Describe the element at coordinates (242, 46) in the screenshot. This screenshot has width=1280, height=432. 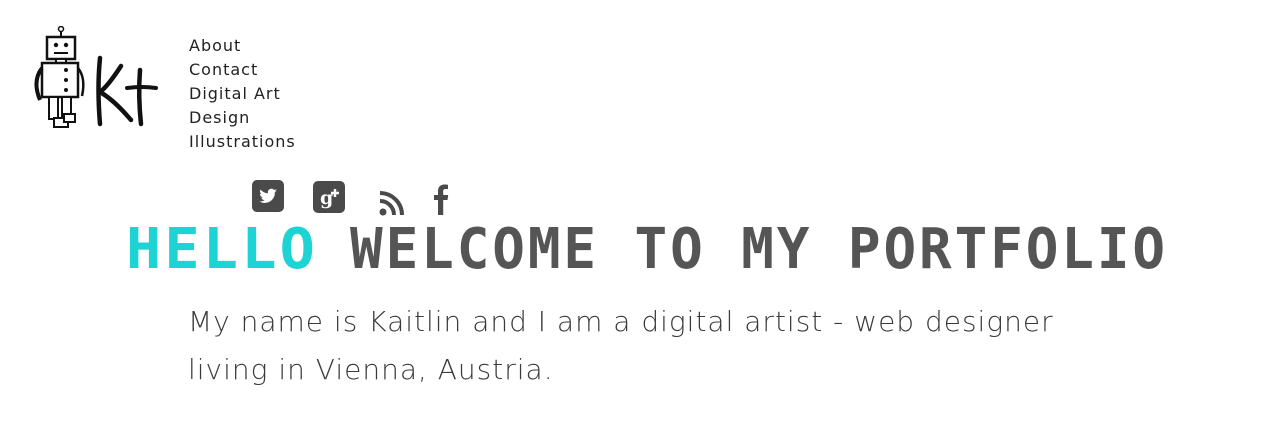
I see `nav-item-about: About` at that location.